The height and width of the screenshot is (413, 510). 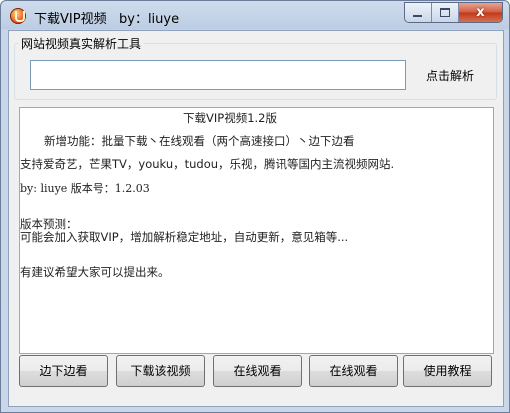 I want to click on close-icon: x, so click(x=480, y=12).